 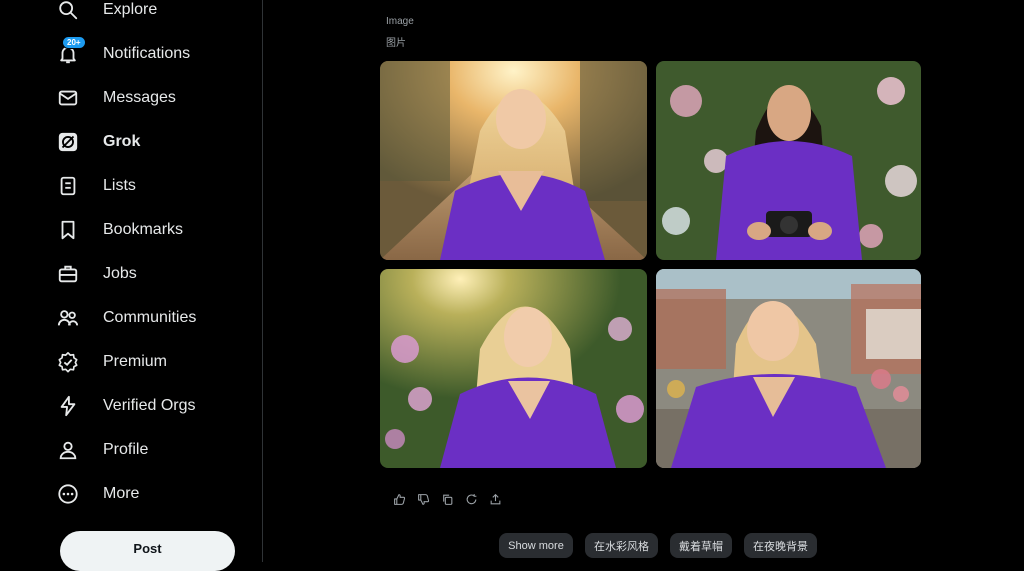 I want to click on suggestion-night-background: 在夜晚背景, so click(x=780, y=545).